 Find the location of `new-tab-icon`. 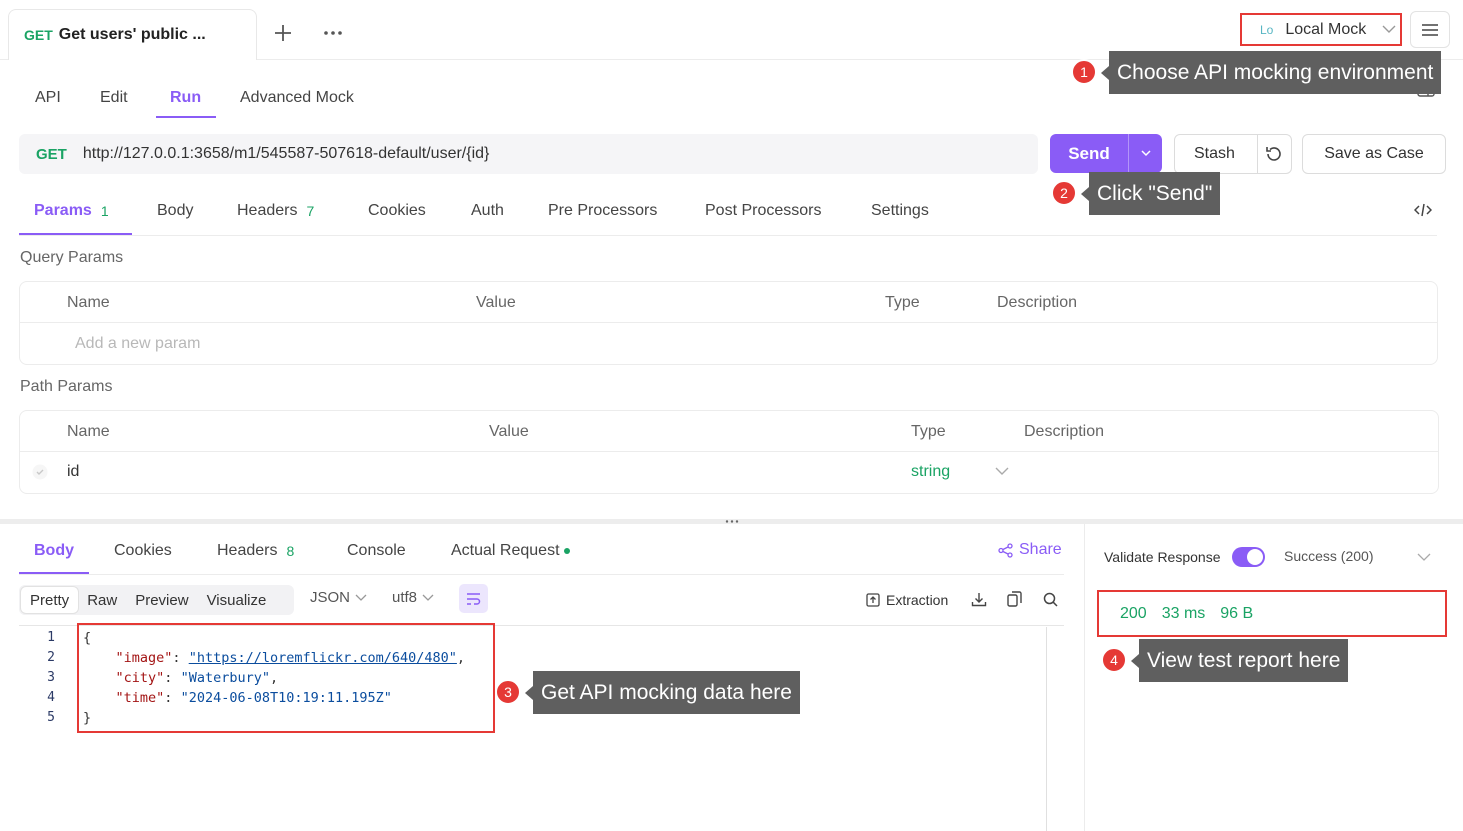

new-tab-icon is located at coordinates (283, 33).